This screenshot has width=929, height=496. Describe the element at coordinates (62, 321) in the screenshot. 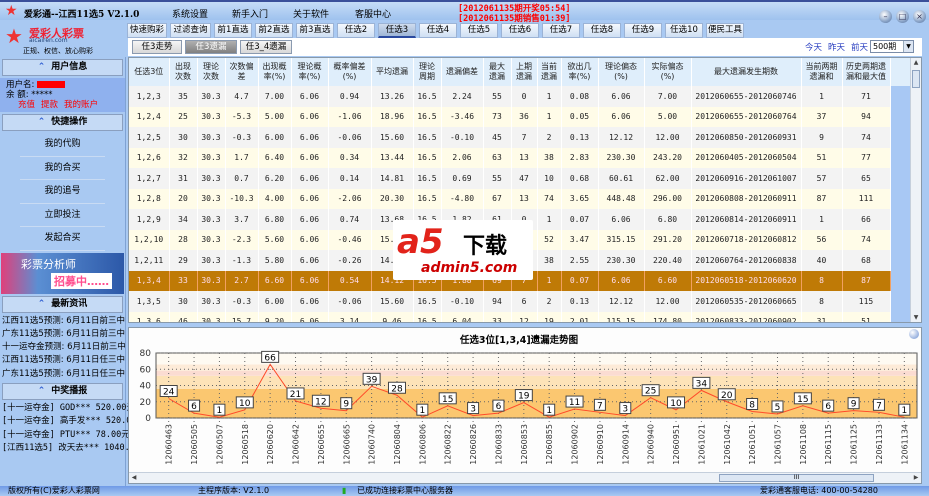

I see `news-item: 江西11选5预测: 6月11日前三中` at that location.